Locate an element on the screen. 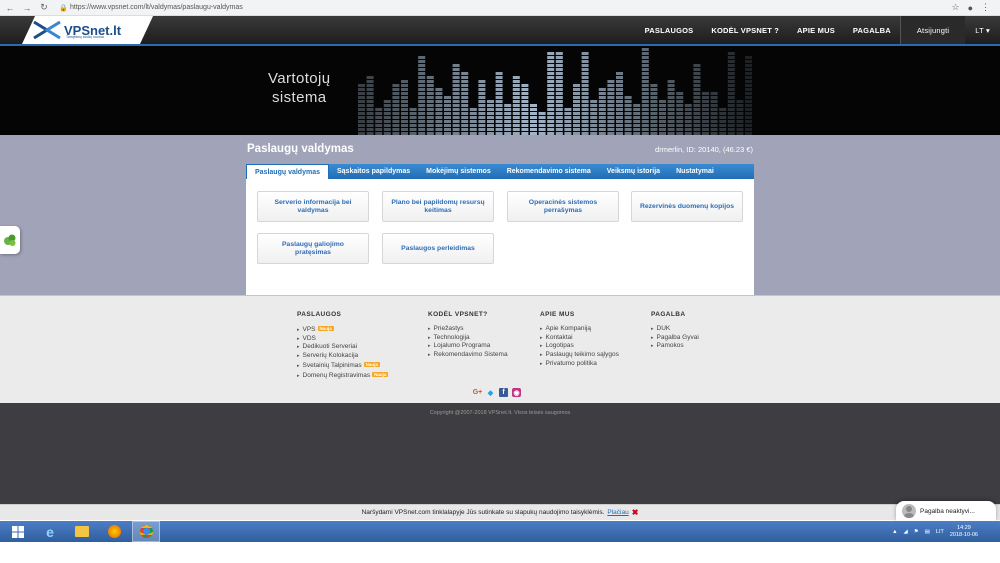 The height and width of the screenshot is (563, 1000). cookie-more-link: Plačiau is located at coordinates (617, 512).